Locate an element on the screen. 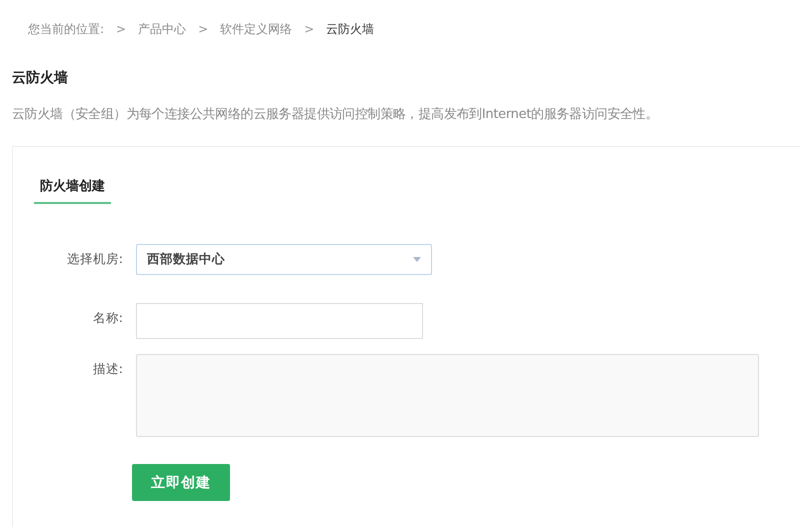 The height and width of the screenshot is (527, 800). datacenter-select: 西部数据中心 is located at coordinates (284, 259).